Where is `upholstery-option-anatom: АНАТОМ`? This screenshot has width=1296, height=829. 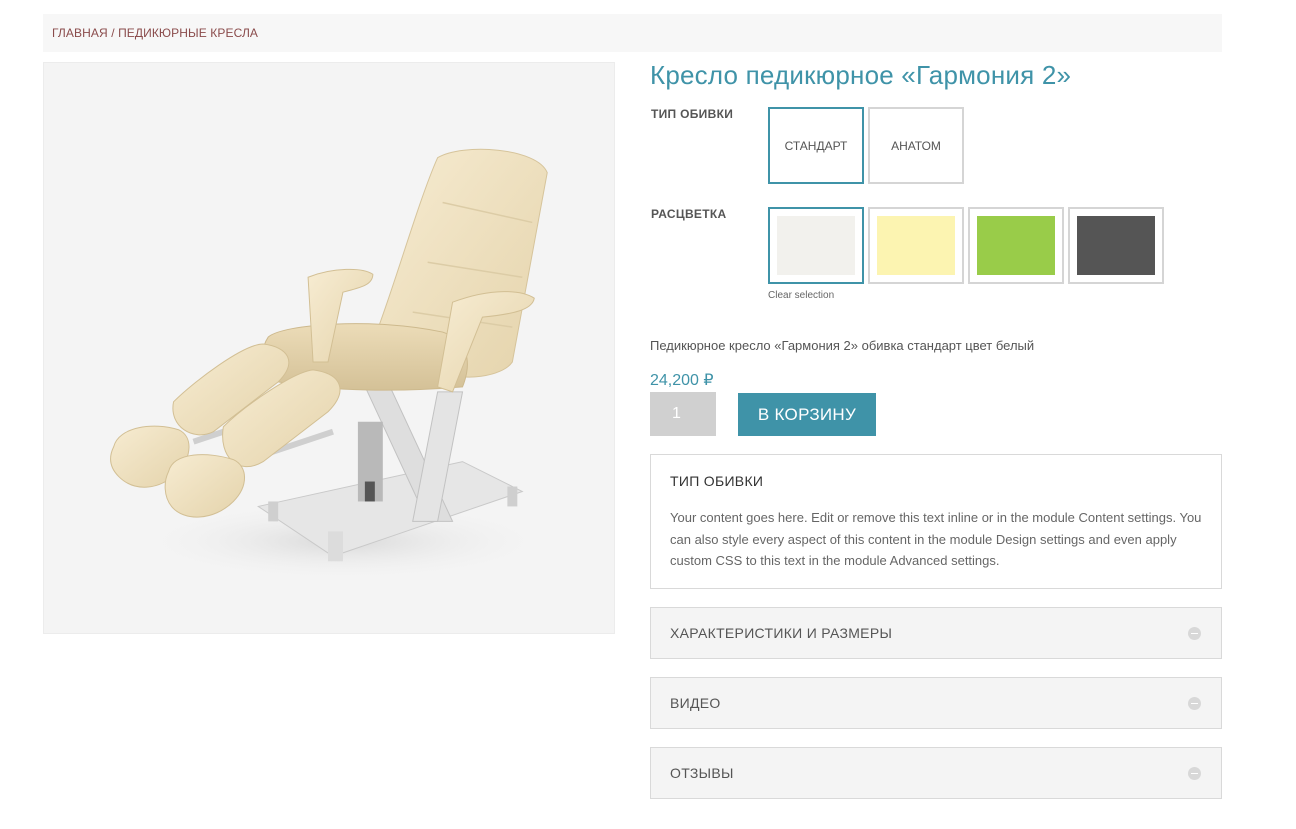 upholstery-option-anatom: АНАТОМ is located at coordinates (916, 145).